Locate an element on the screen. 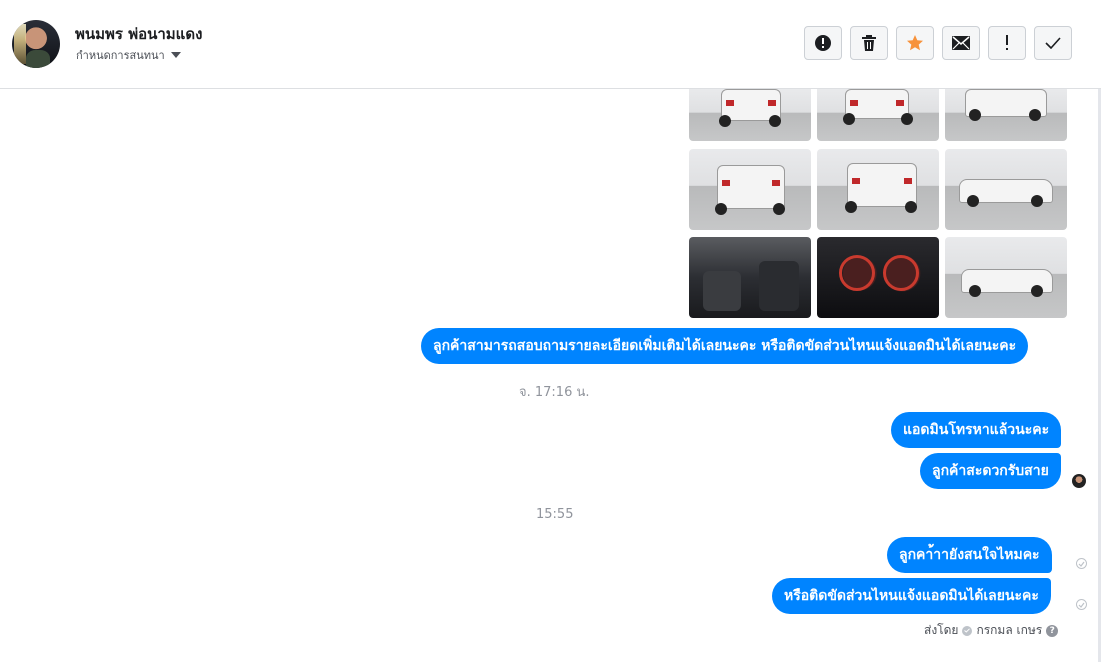 This screenshot has width=1101, height=662. check-icon is located at coordinates (1053, 43).